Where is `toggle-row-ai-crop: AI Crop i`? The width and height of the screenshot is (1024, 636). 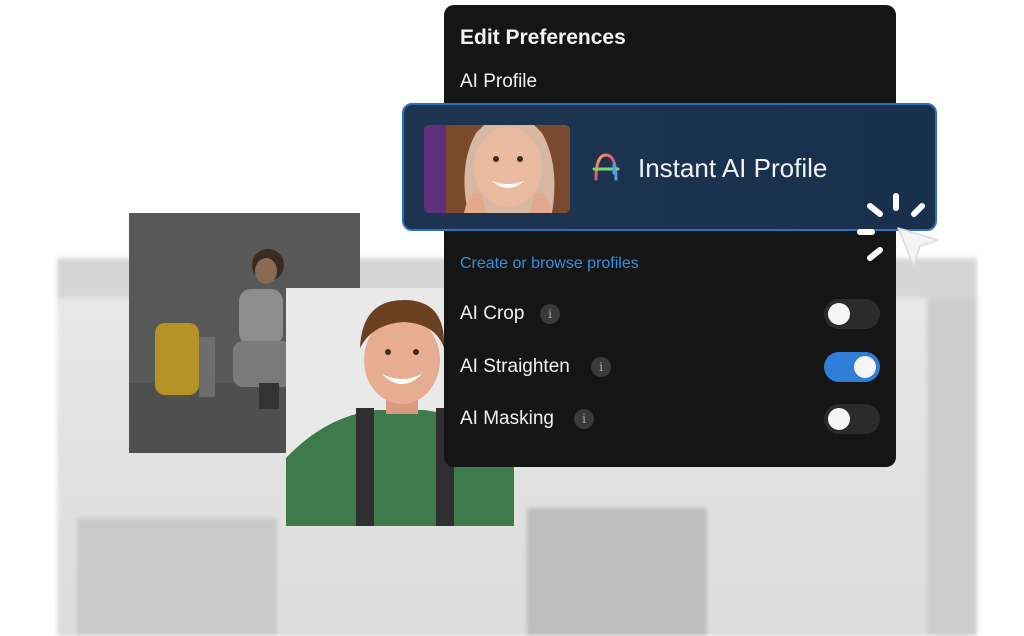 toggle-row-ai-crop: AI Crop i is located at coordinates (670, 315).